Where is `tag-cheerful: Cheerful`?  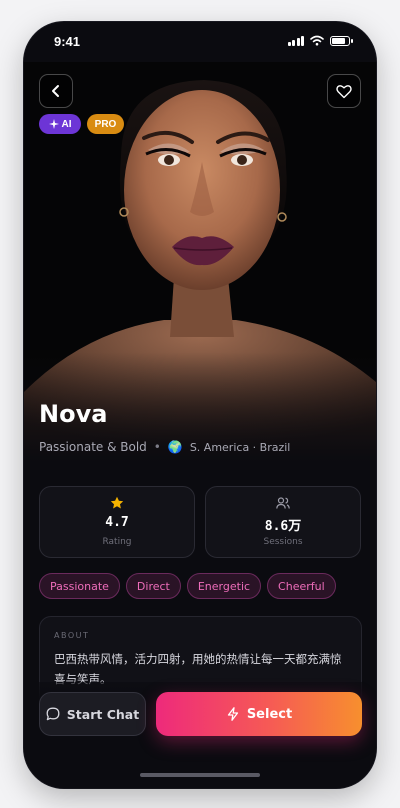 tag-cheerful: Cheerful is located at coordinates (301, 586).